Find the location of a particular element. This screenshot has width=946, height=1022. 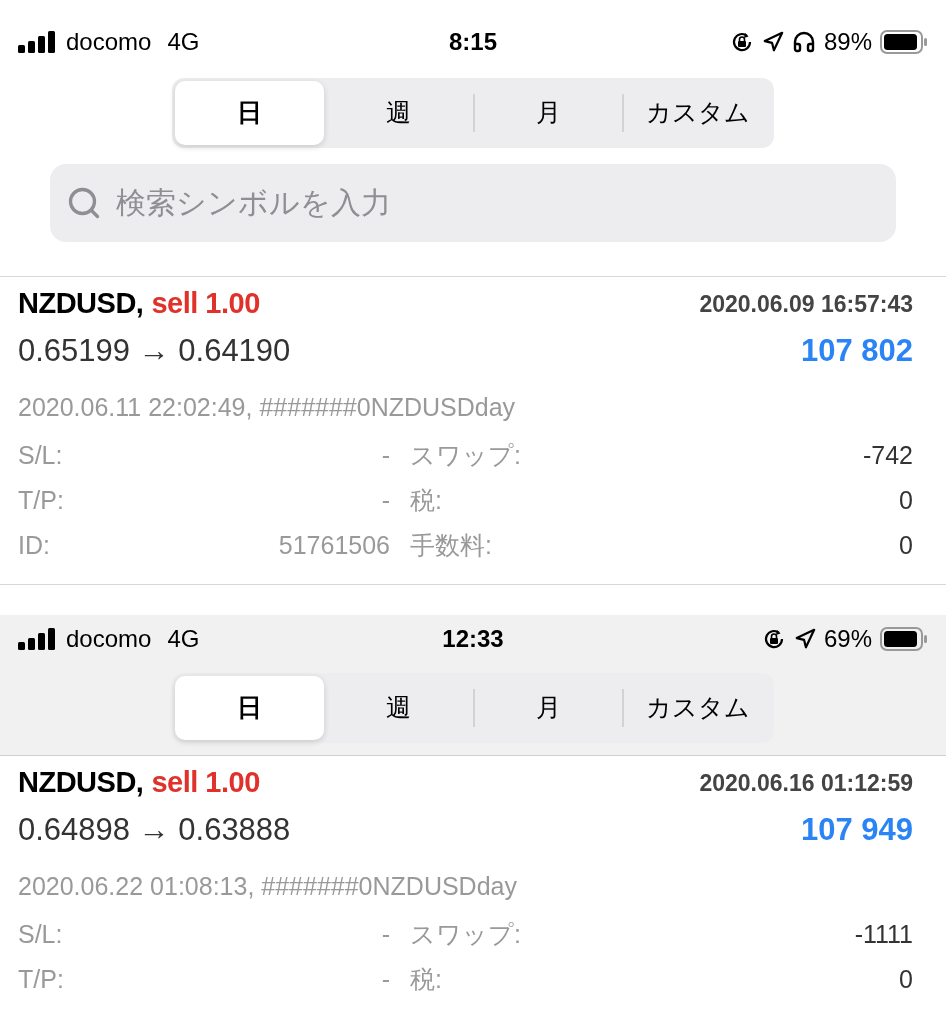

clock-time: 8:15 is located at coordinates (472, 42).